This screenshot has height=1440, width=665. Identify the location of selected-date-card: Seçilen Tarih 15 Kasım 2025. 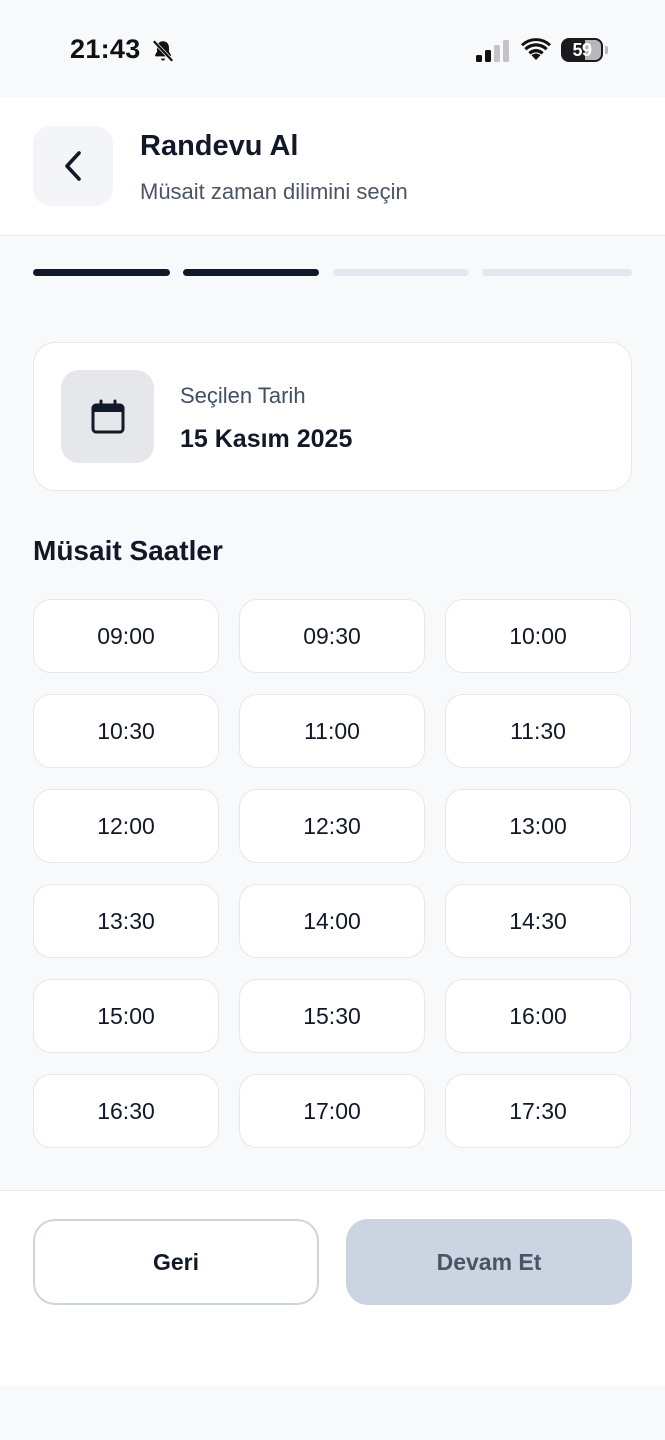
(332, 416).